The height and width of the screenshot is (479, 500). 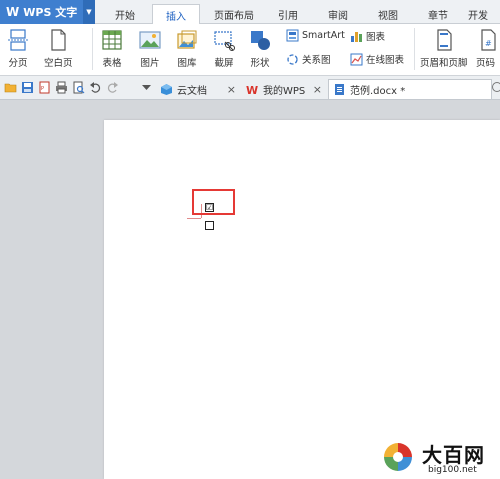 I want to click on undo-icon, so click(x=95, y=87).